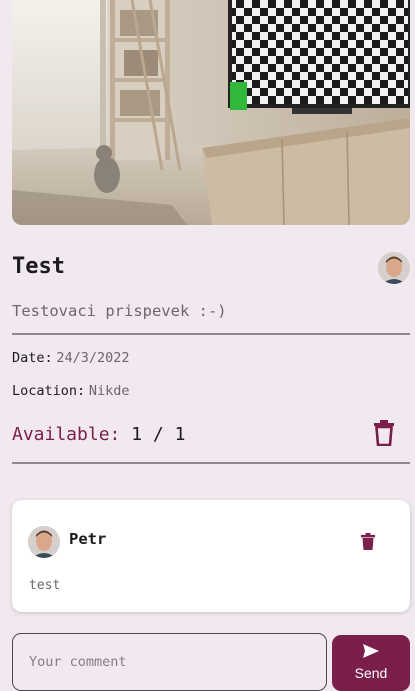  I want to click on comment-input, so click(169, 662).